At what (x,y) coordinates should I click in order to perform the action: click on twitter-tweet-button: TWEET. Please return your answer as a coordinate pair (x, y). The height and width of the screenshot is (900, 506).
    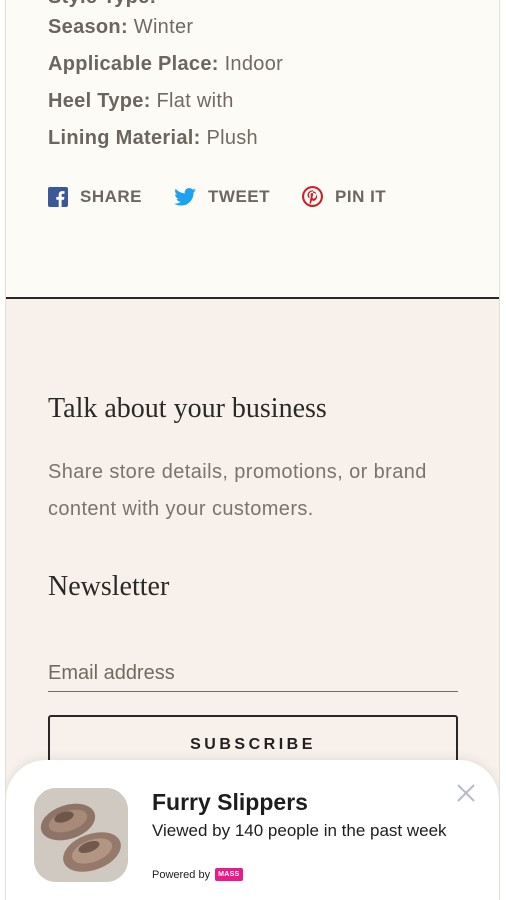
    Looking at the image, I should click on (222, 197).